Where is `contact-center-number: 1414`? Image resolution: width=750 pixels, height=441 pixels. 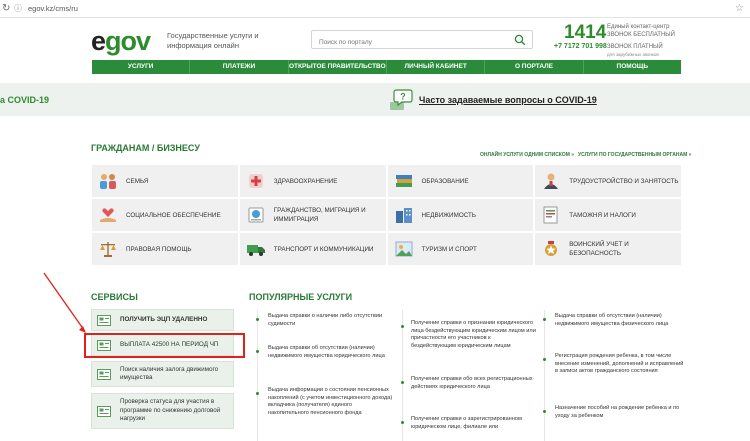
contact-center-number: 1414 is located at coordinates (585, 33).